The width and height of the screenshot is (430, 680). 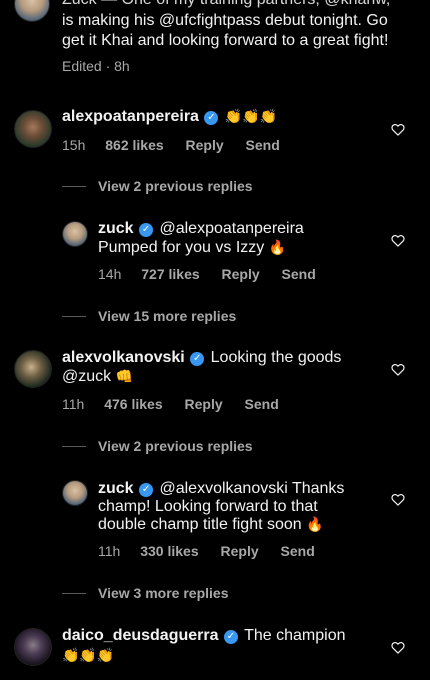 What do you see at coordinates (124, 377) in the screenshot?
I see `fist-emoji: 👊` at bounding box center [124, 377].